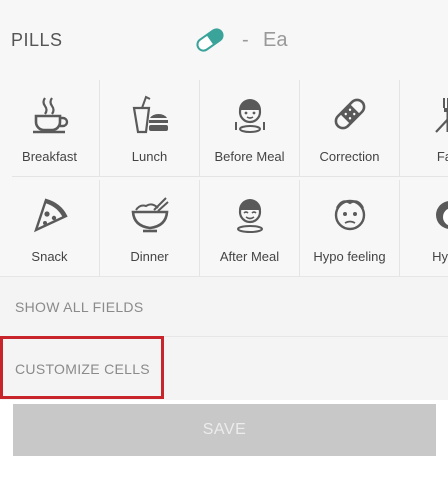  What do you see at coordinates (224, 430) in the screenshot?
I see `save-button: SAVE` at bounding box center [224, 430].